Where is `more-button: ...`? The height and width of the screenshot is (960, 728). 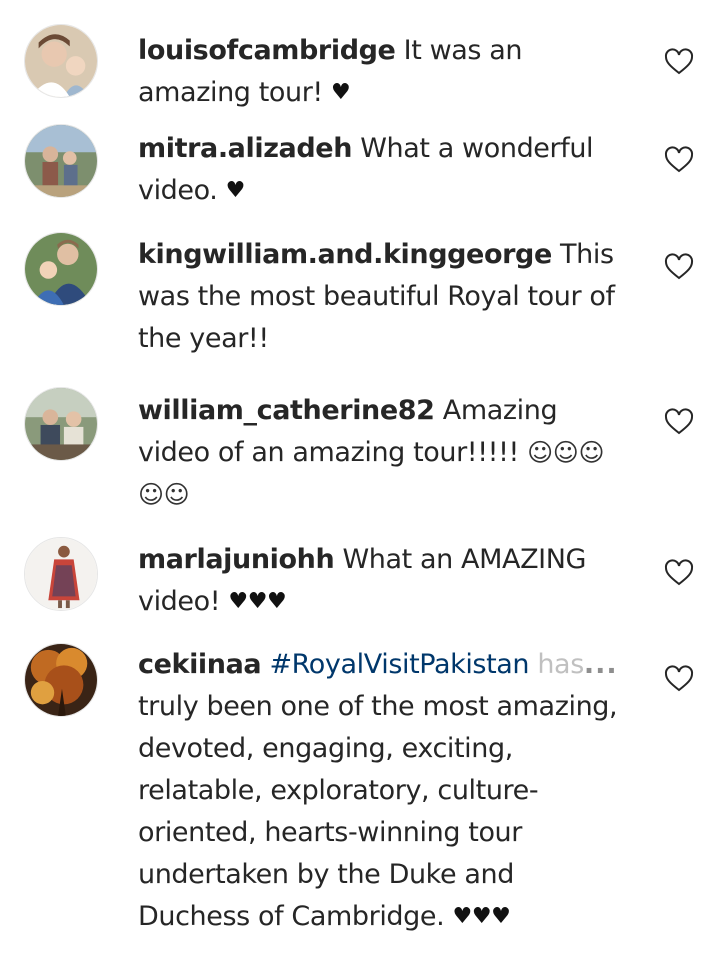 more-button: ... is located at coordinates (601, 664).